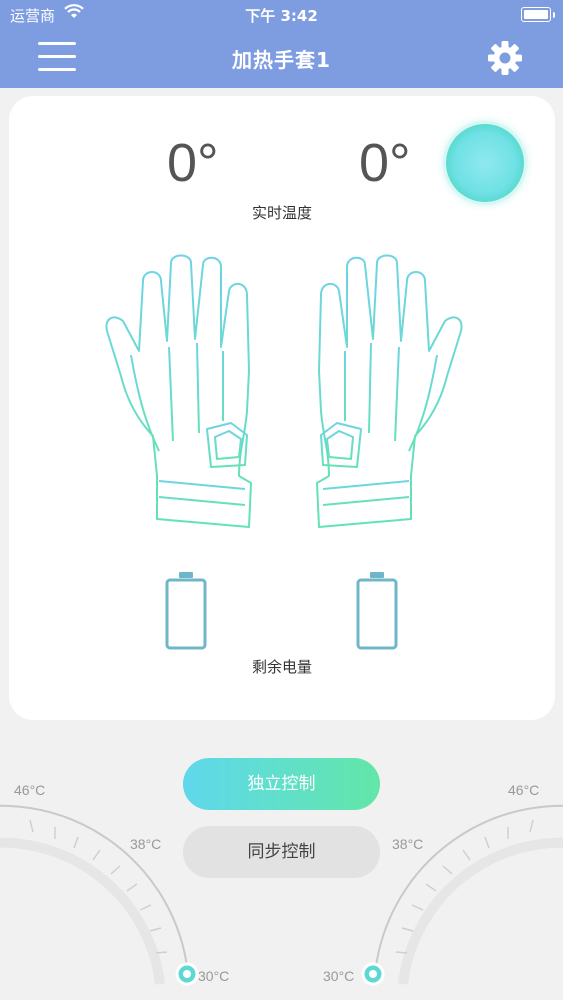  Describe the element at coordinates (214, 976) in the screenshot. I see `left-dial-min-label: 30°C` at that location.